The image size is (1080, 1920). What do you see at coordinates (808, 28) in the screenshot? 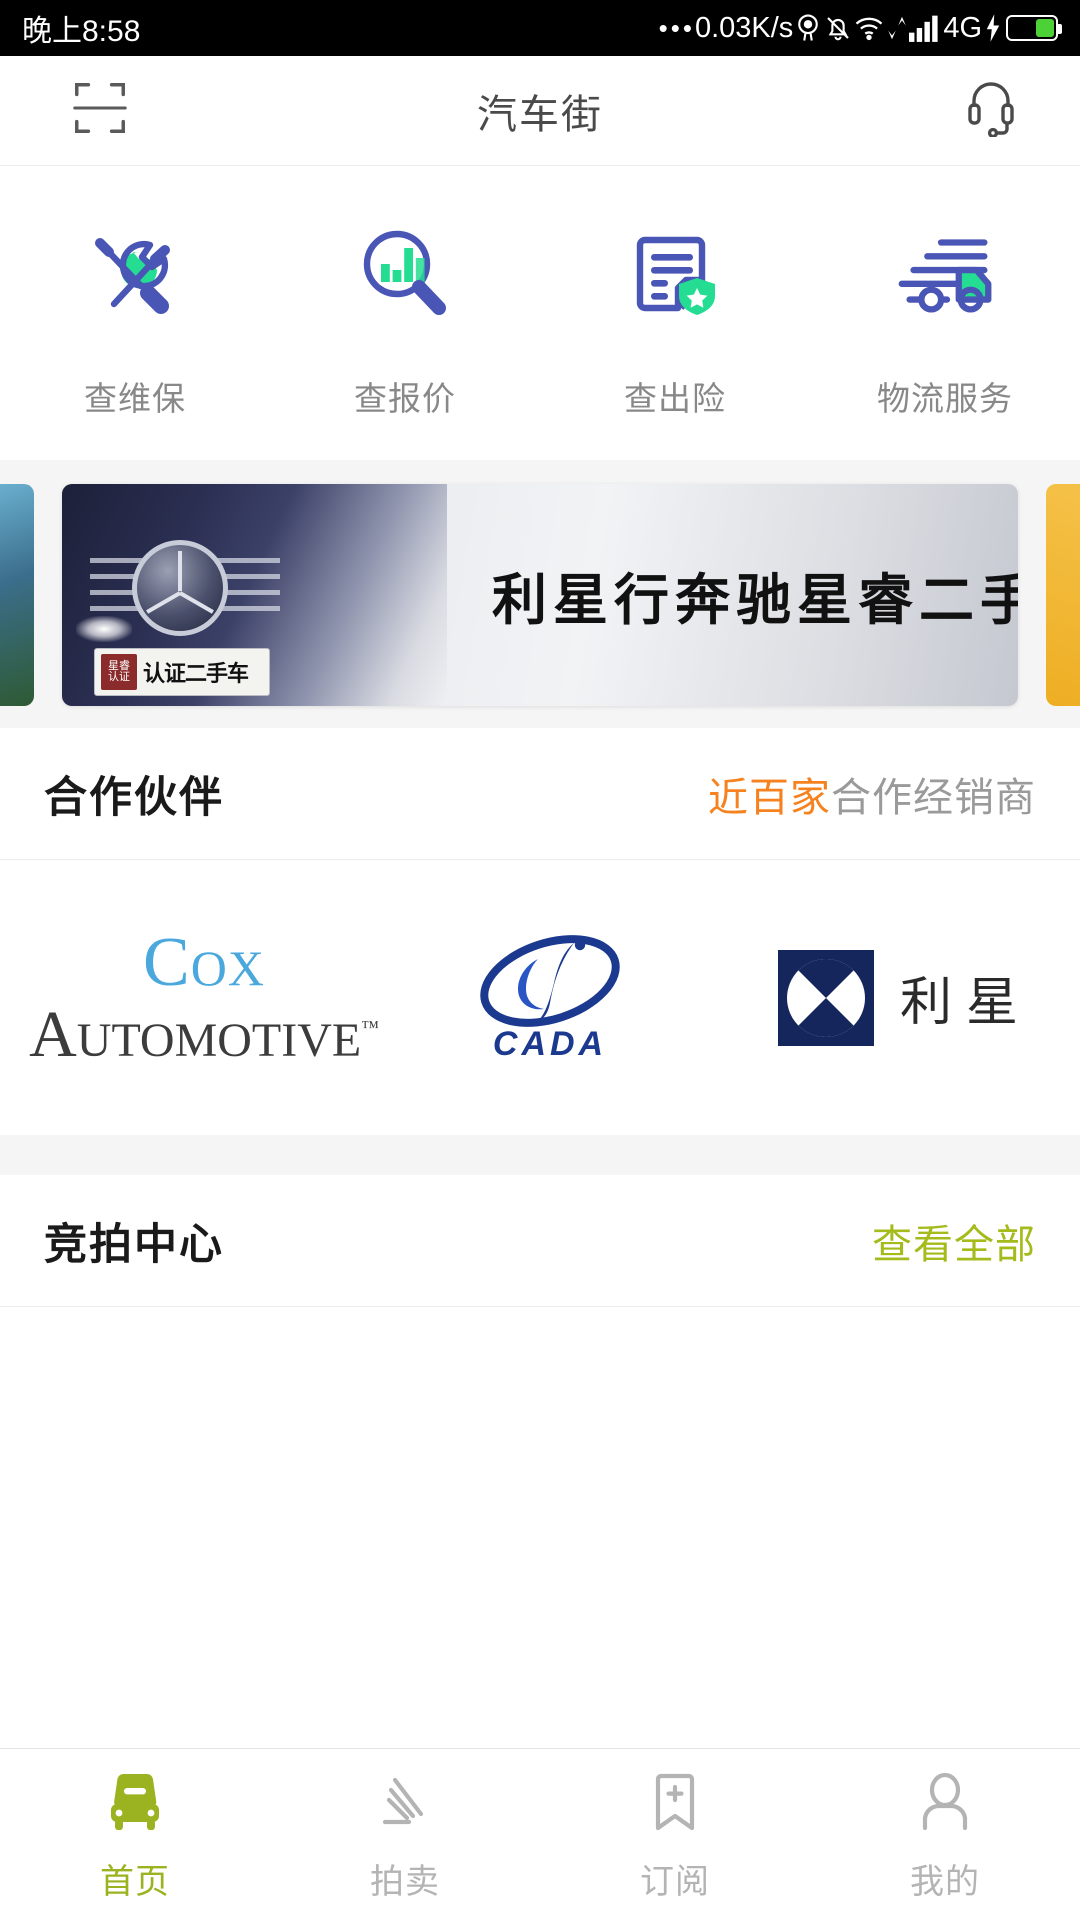
I see `location-icon` at bounding box center [808, 28].